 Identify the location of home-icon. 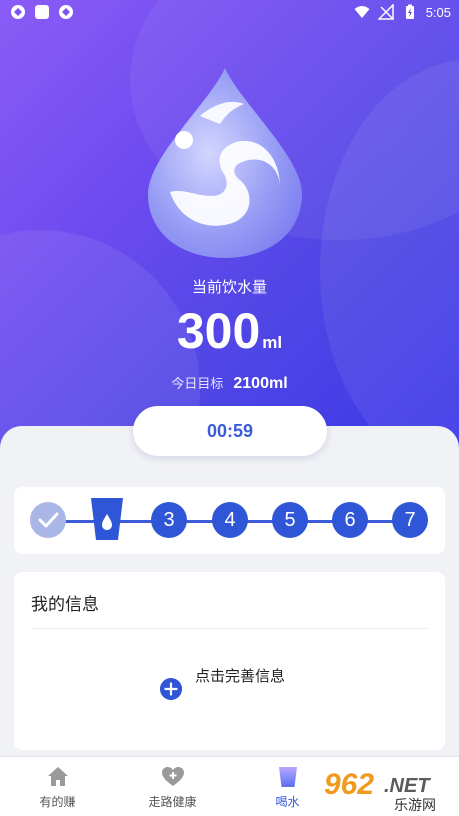
(57, 776).